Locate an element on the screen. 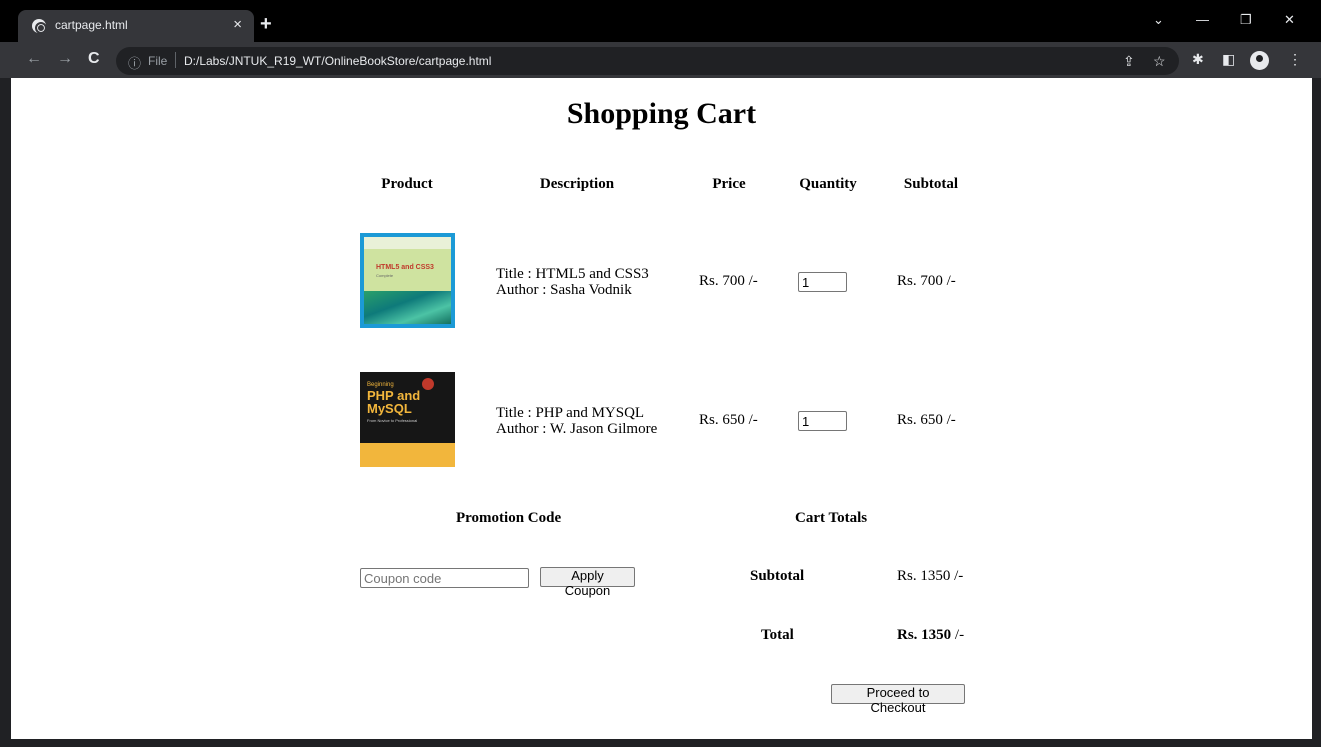 The height and width of the screenshot is (747, 1321). reload-icon: C is located at coordinates (94, 59).